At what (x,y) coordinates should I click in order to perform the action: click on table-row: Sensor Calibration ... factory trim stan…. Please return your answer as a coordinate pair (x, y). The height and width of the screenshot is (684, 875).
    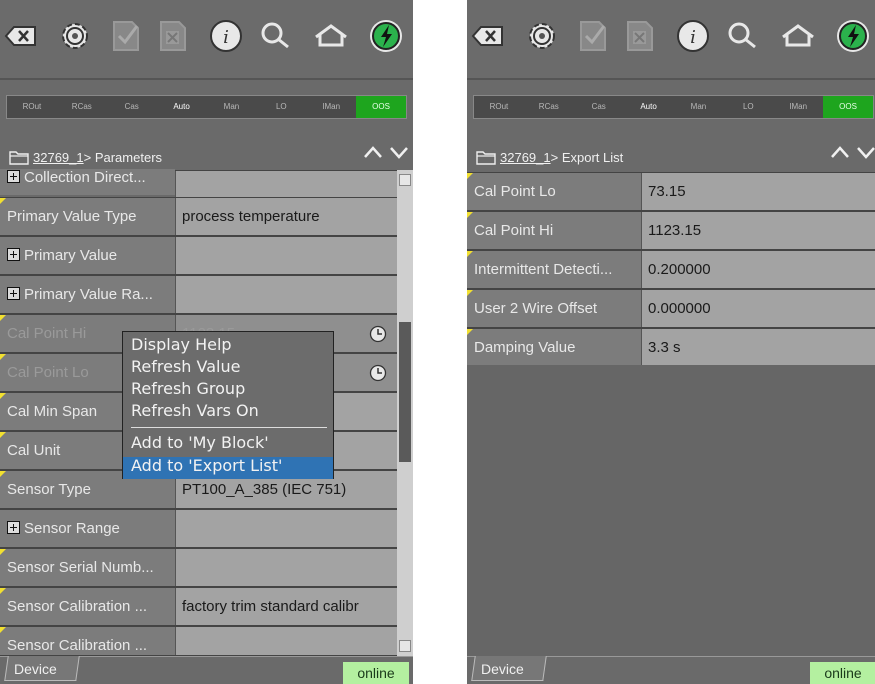
    Looking at the image, I should click on (198, 606).